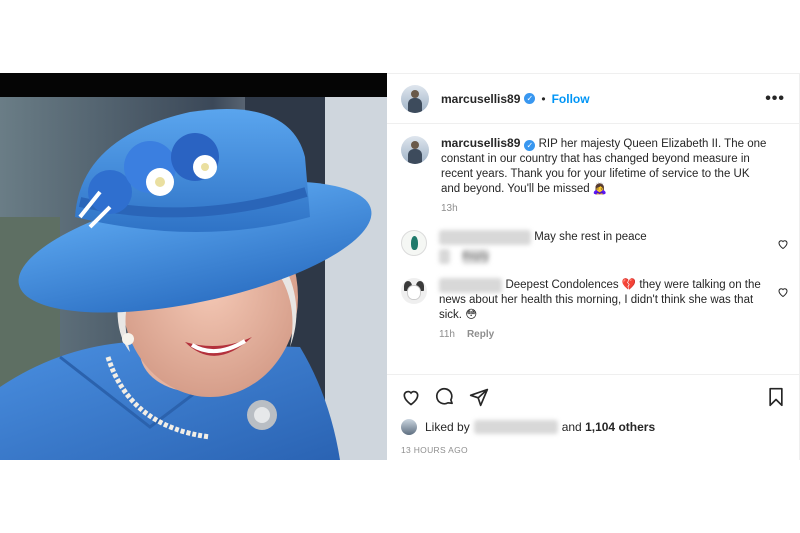  I want to click on post-timestamp: 13 HOURS AGO, so click(593, 450).